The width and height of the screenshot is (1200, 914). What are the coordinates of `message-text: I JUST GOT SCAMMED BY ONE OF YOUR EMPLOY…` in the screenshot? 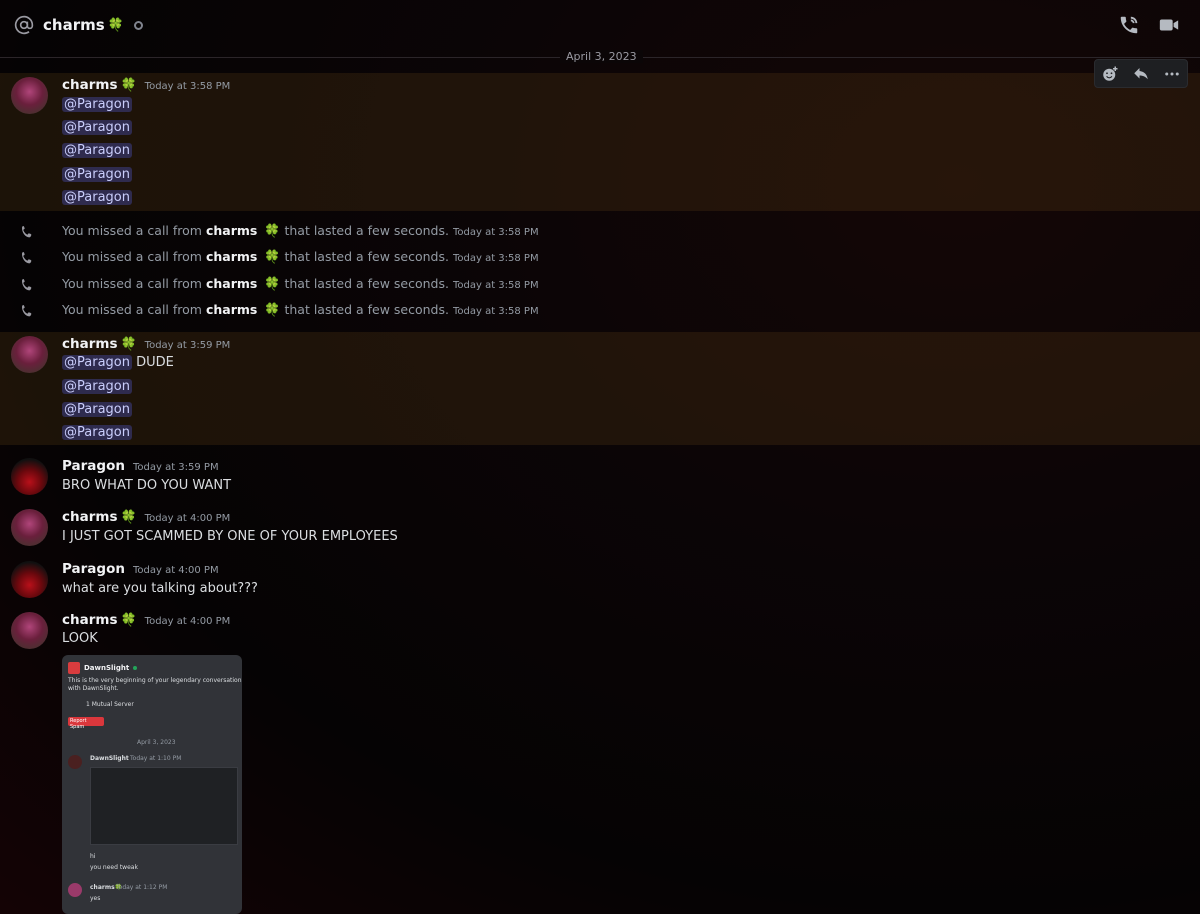 It's located at (230, 536).